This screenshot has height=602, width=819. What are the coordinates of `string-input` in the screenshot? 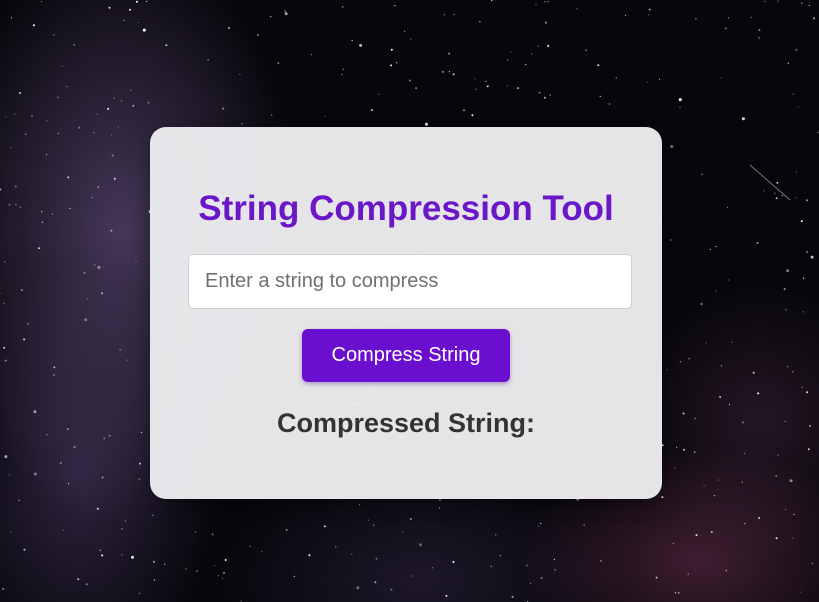 It's located at (410, 281).